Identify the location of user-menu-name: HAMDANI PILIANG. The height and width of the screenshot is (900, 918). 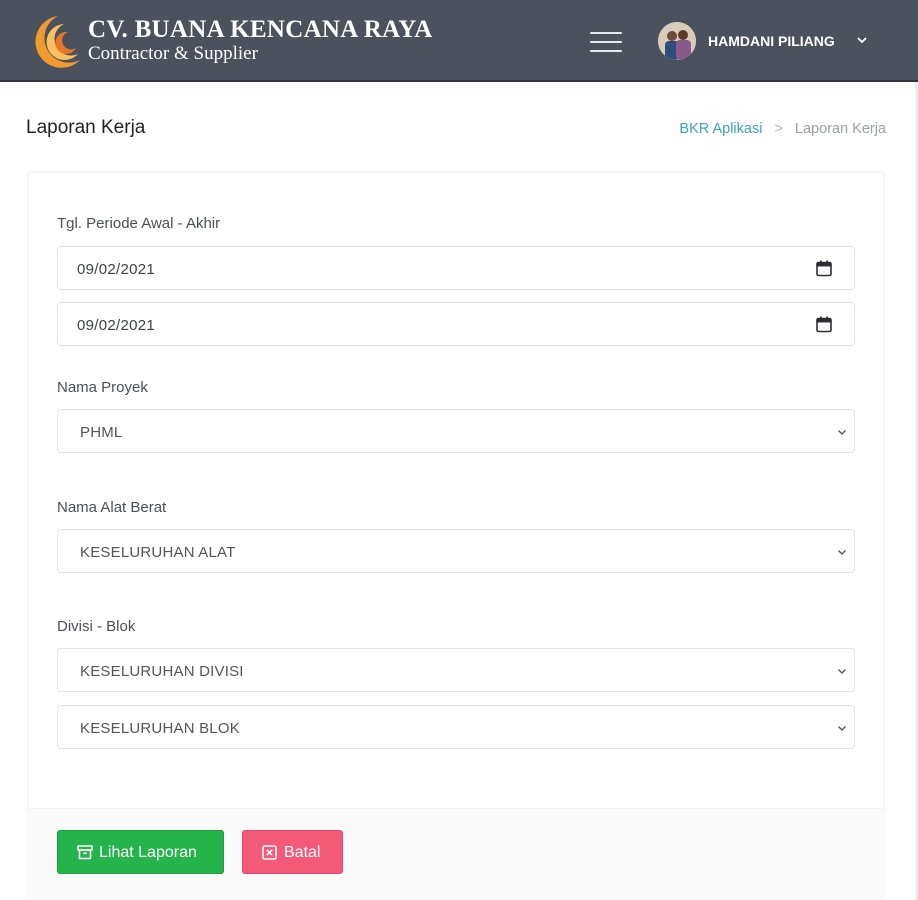
(771, 41).